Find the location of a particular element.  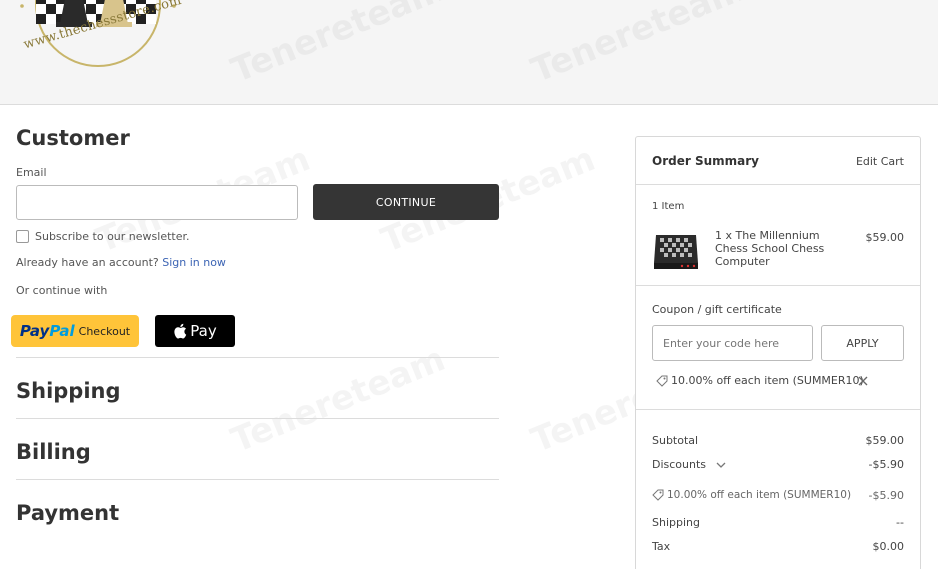

discount-detail: 10.00% off each item (SUMMER10) is located at coordinates (751, 495).